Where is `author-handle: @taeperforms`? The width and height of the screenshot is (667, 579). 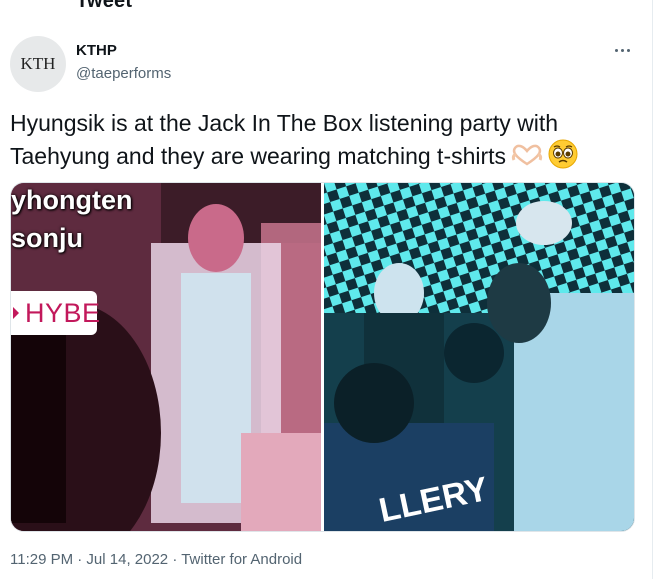 author-handle: @taeperforms is located at coordinates (123, 73).